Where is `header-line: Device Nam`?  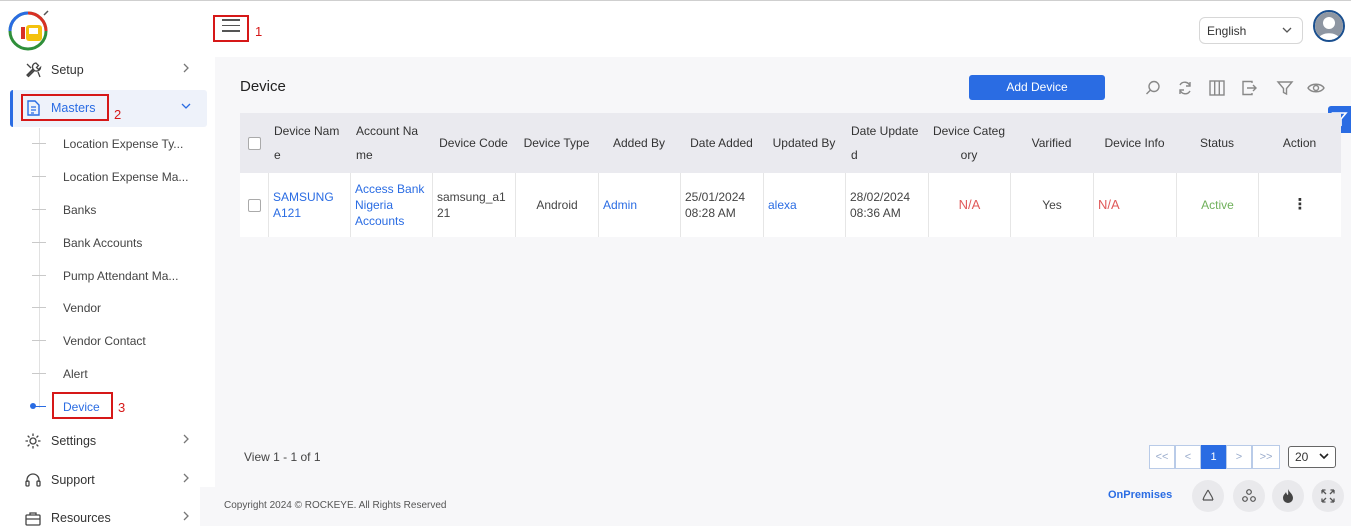 header-line: Device Nam is located at coordinates (307, 131).